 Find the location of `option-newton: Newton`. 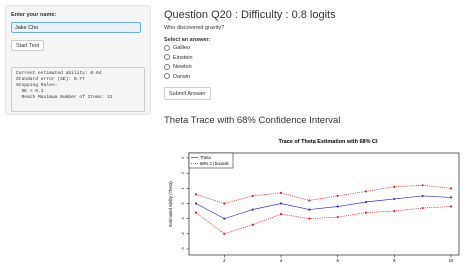

option-newton: Newton is located at coordinates (178, 67).